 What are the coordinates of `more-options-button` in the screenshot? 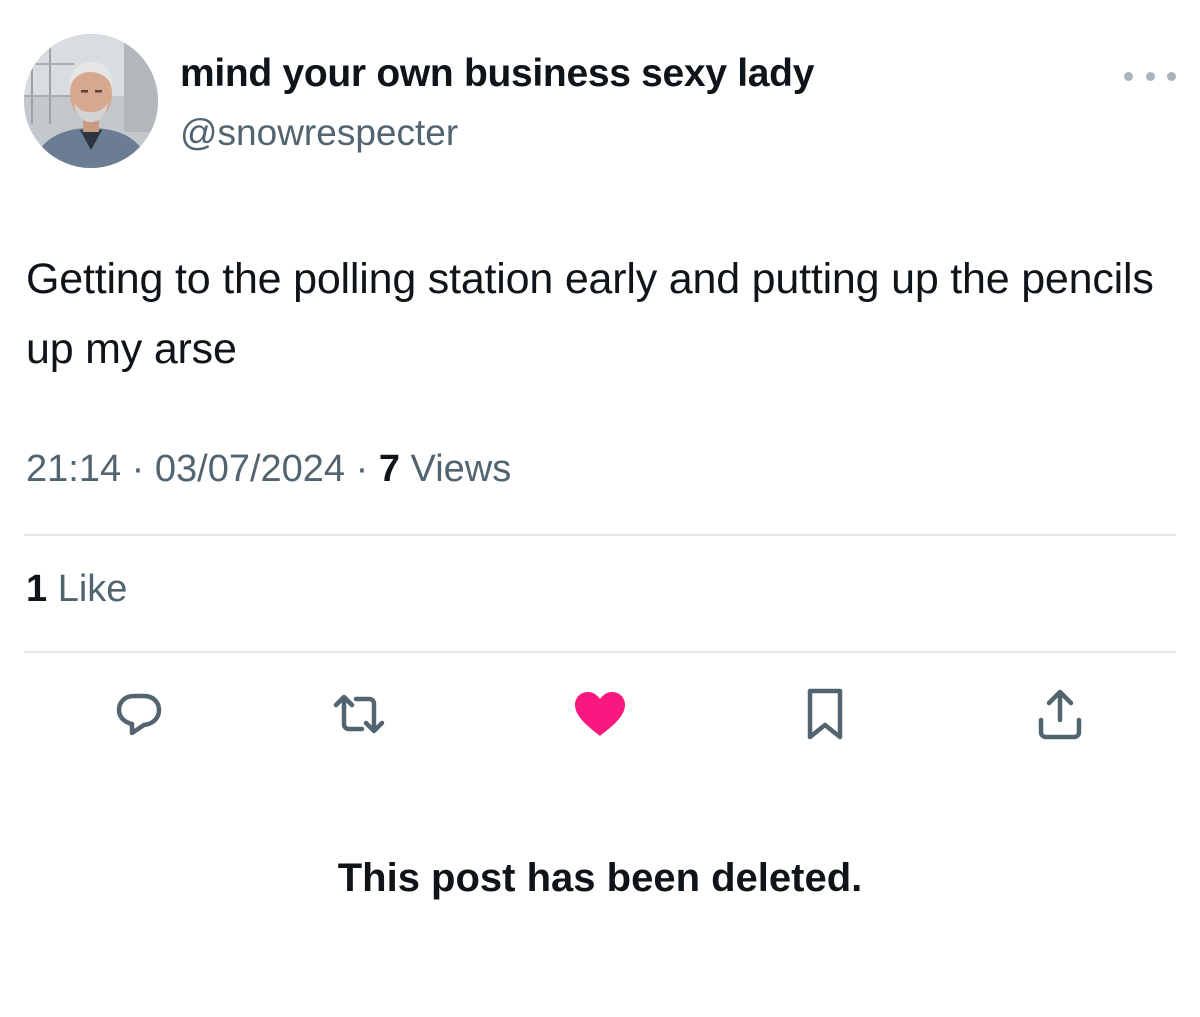 It's located at (1150, 76).